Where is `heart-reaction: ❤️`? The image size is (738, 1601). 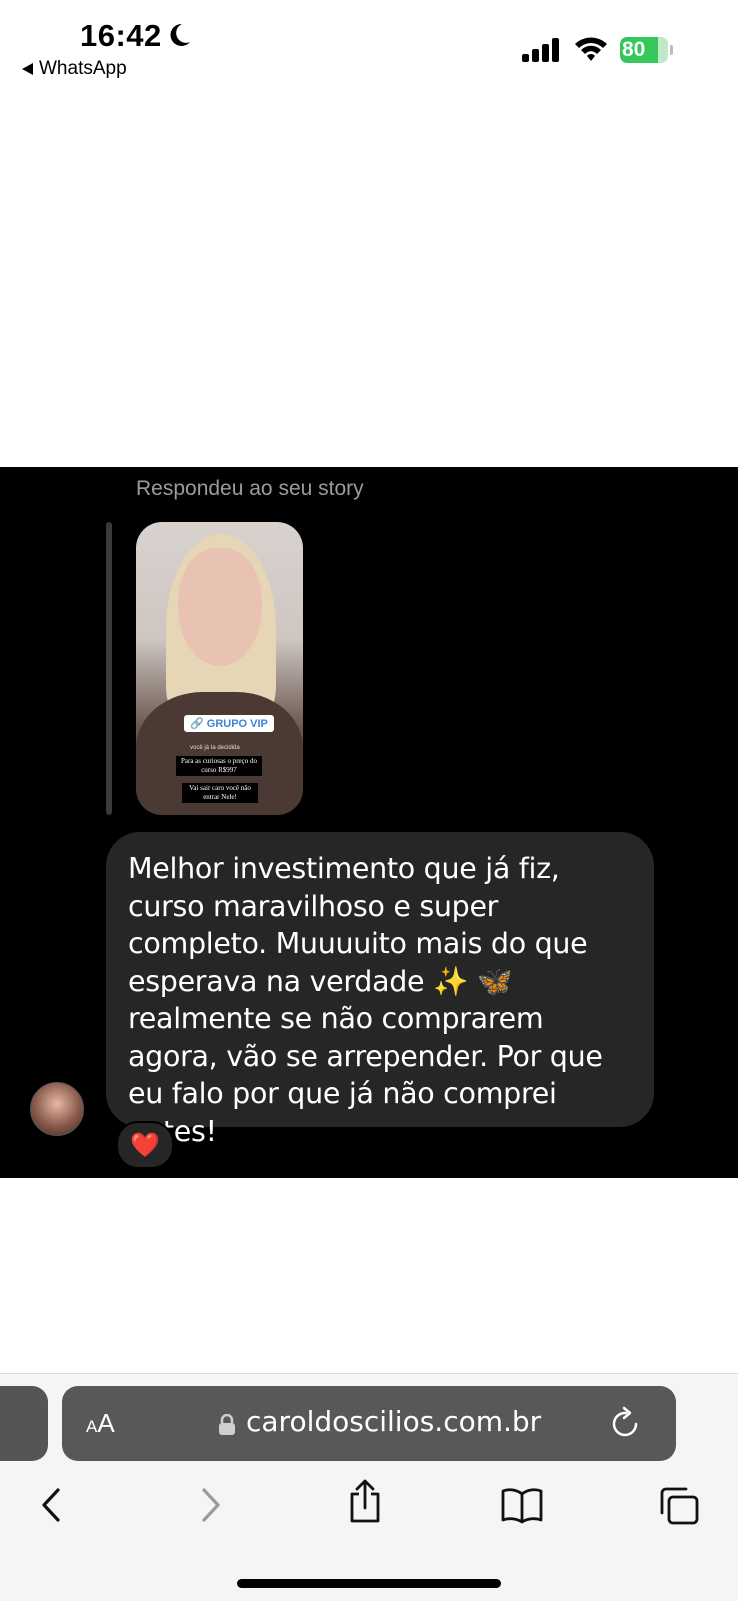 heart-reaction: ❤️ is located at coordinates (145, 1145).